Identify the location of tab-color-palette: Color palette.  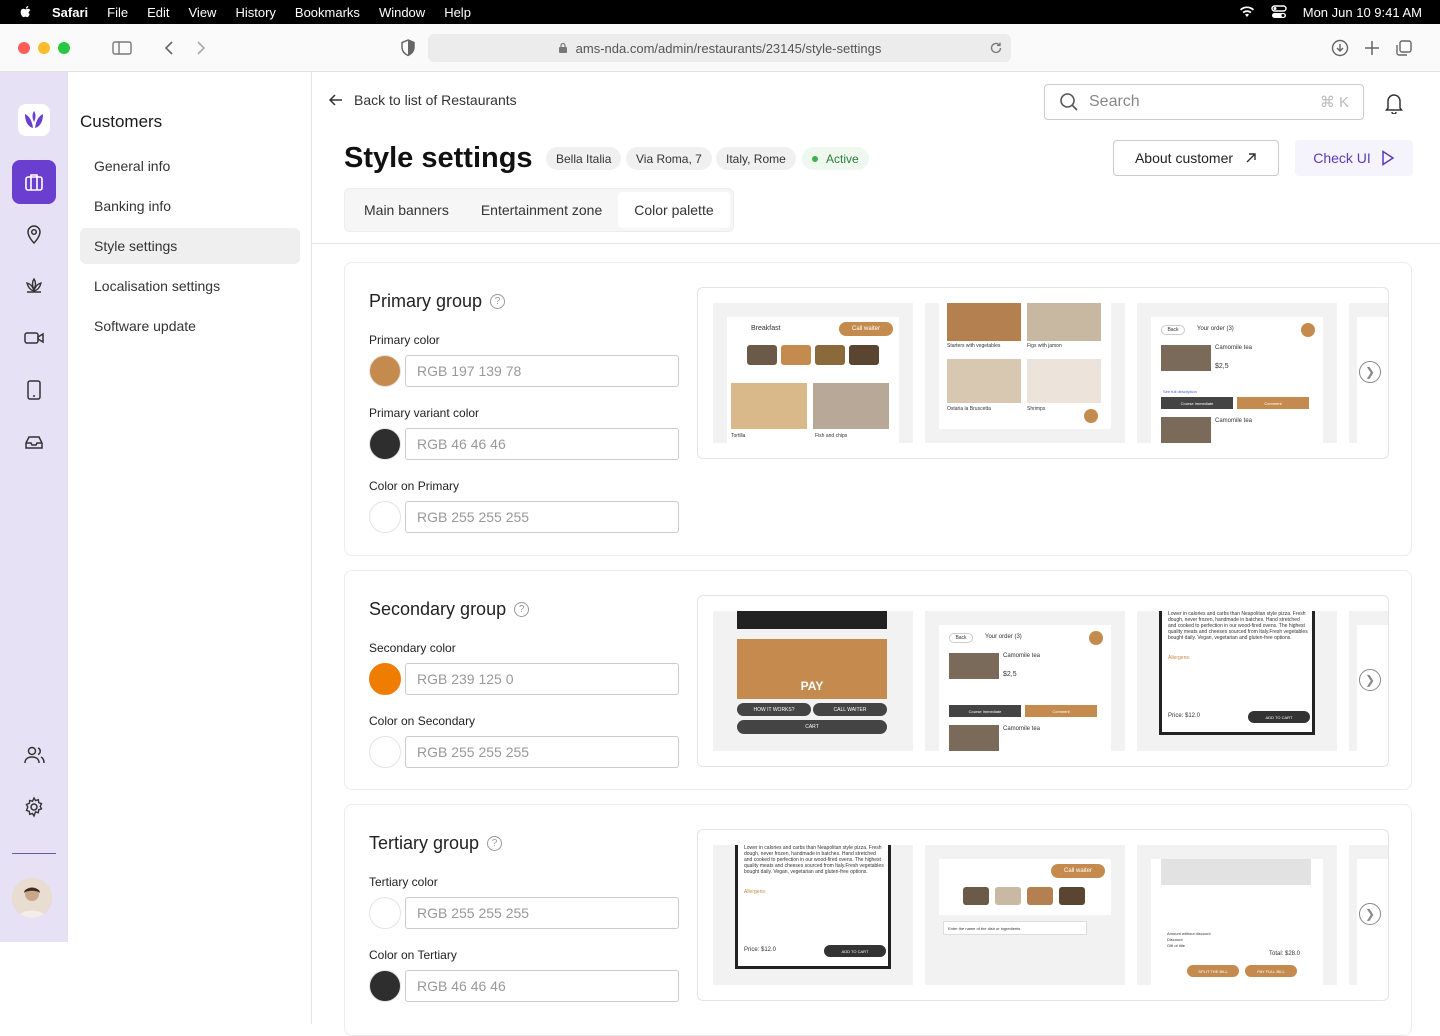
(674, 210).